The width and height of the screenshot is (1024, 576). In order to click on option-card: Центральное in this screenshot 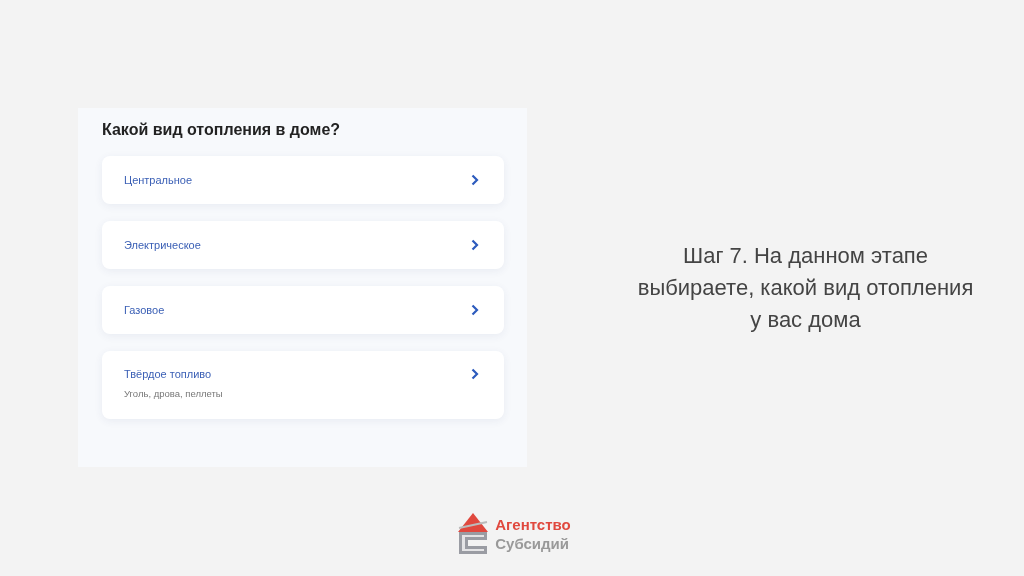, I will do `click(303, 180)`.